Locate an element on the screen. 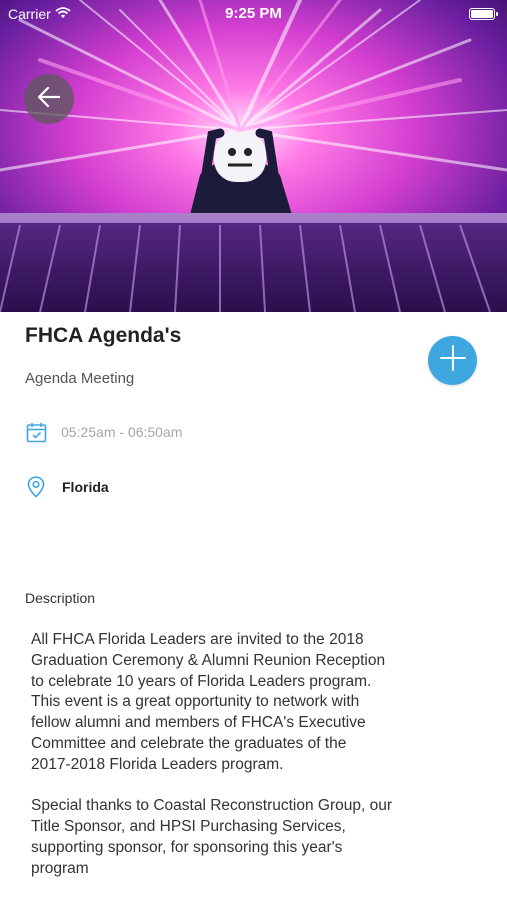 This screenshot has height=900, width=507. event-time-row: 05:25am - 06:50am is located at coordinates (103, 432).